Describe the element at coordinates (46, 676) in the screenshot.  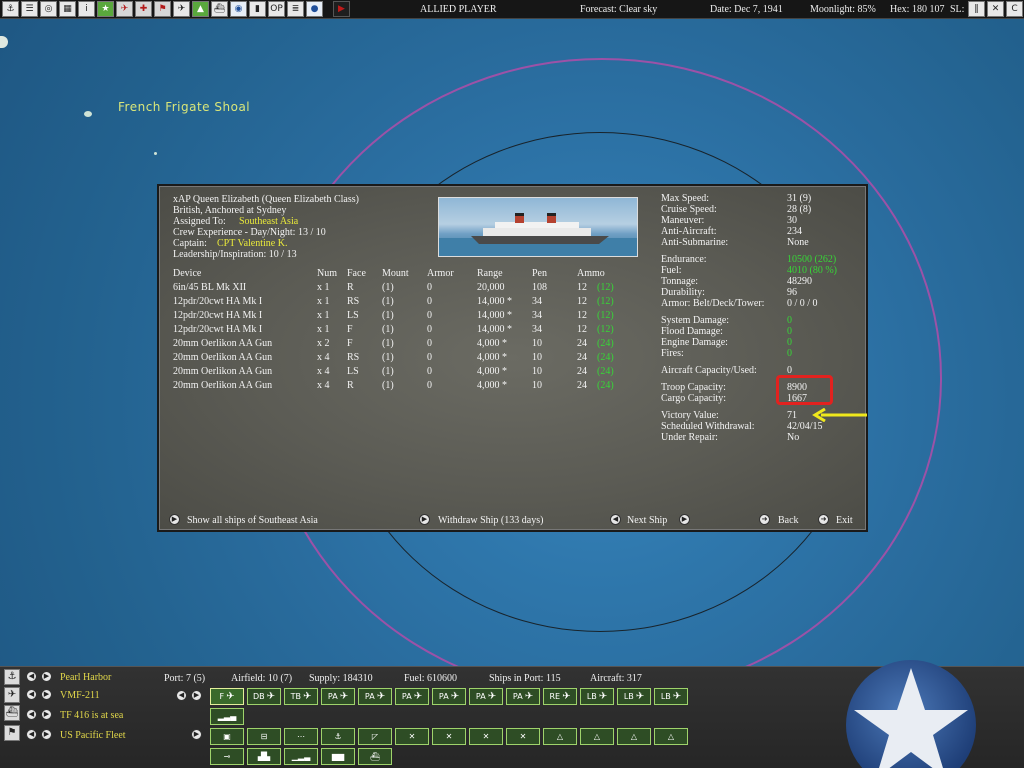
I see `next-base-icon: ▶` at that location.